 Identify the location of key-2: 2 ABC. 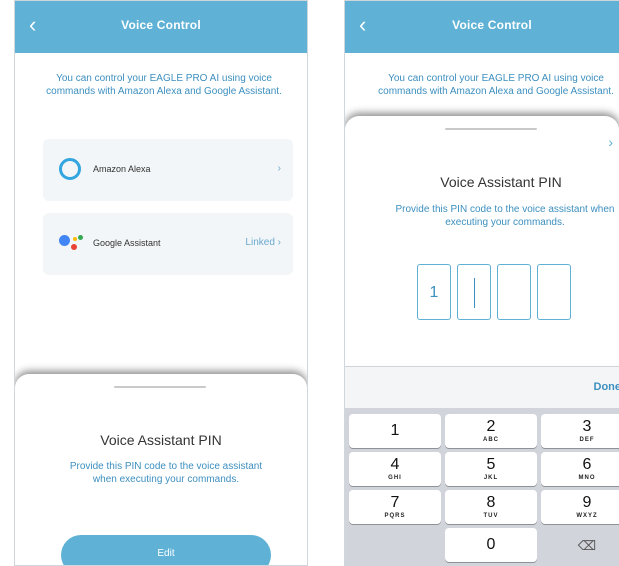
(491, 431).